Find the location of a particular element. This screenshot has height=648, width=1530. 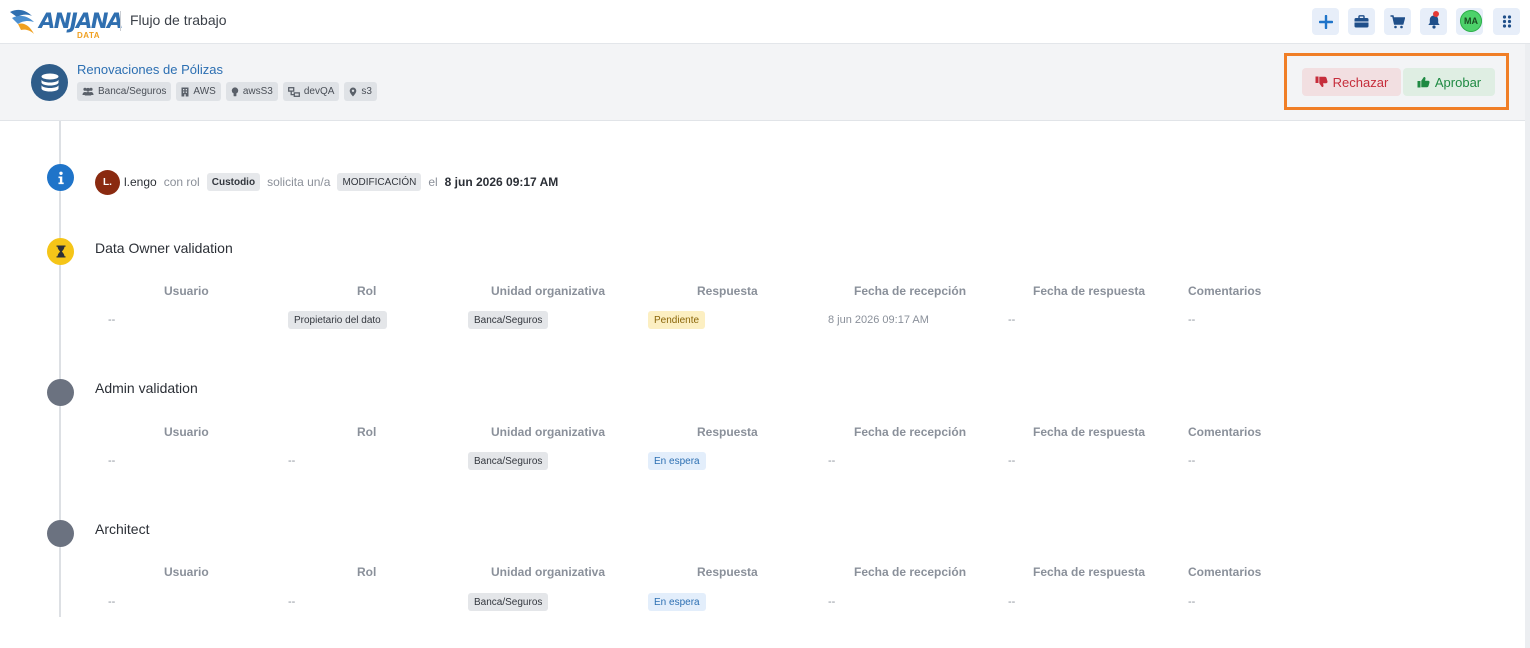

add-button is located at coordinates (1325, 21).